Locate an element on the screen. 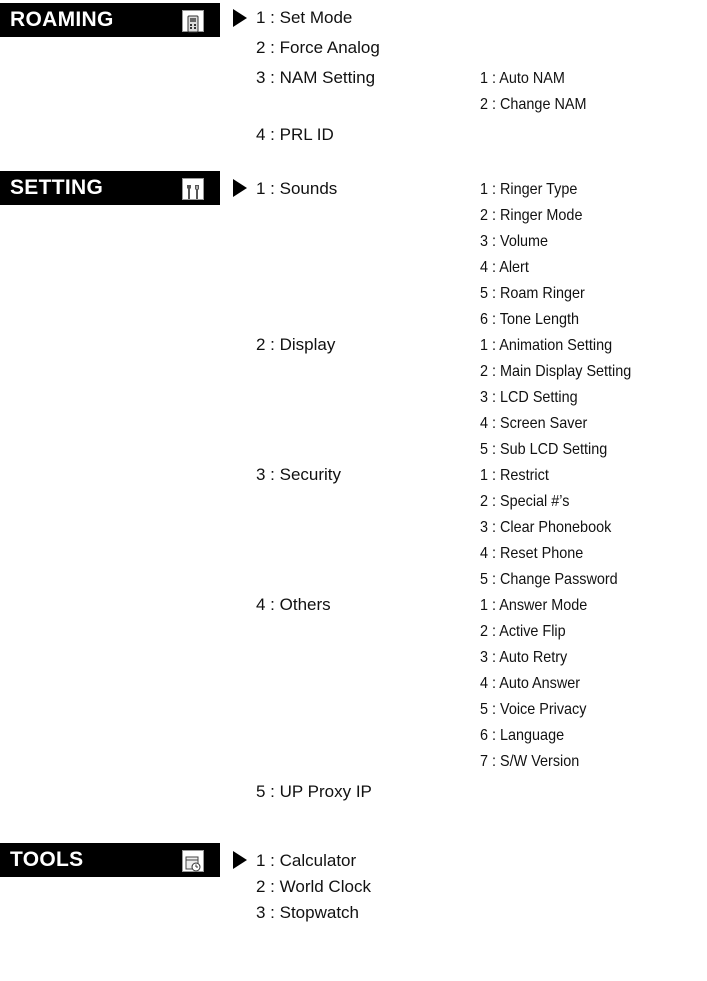 The image size is (707, 981). submenu-item: 2 : Active Flip is located at coordinates (523, 632).